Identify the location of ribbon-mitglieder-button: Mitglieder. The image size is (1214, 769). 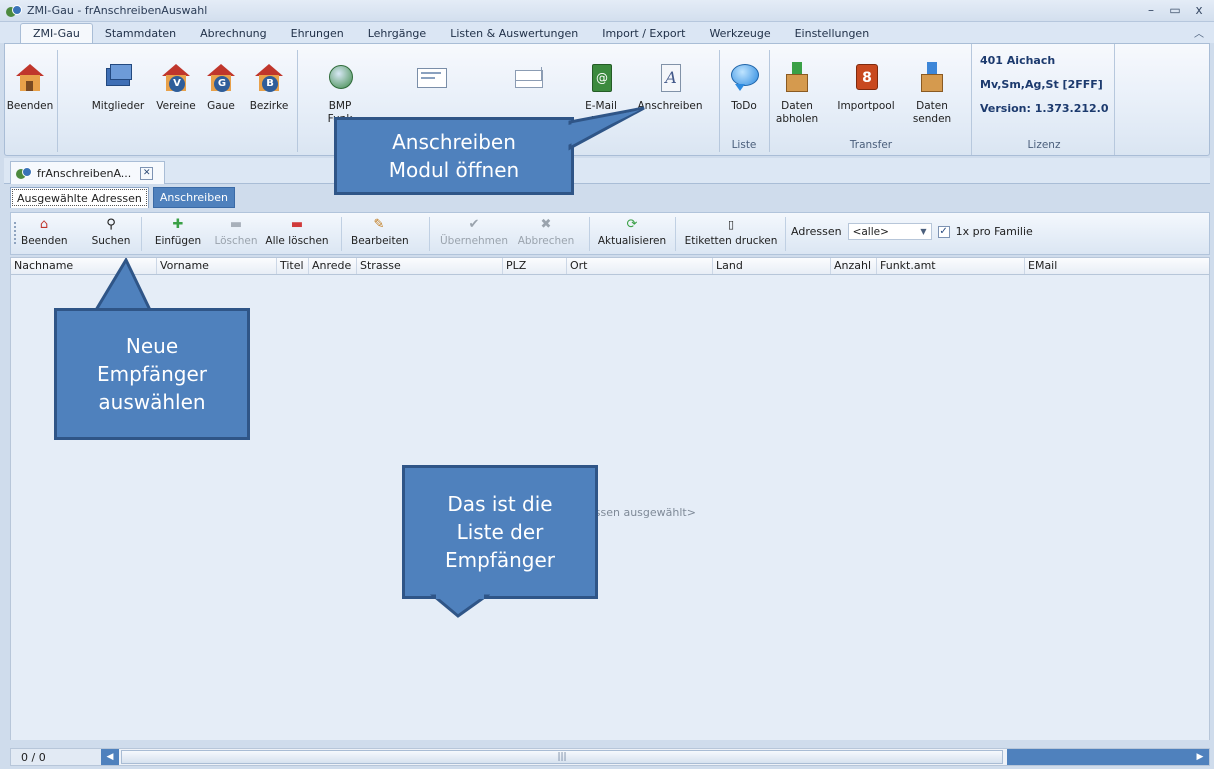
(118, 87).